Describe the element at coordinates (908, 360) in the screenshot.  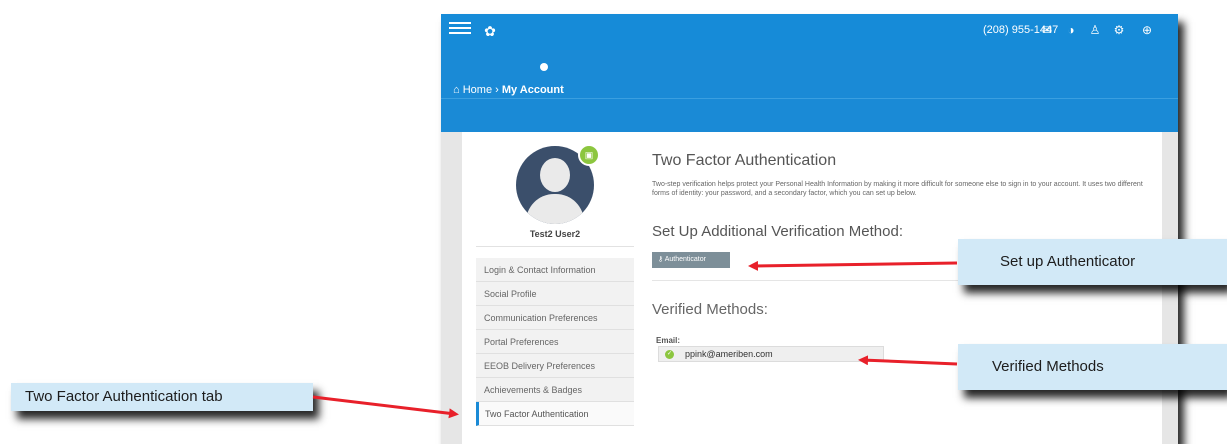
I see `arrow-to-verified-email` at that location.